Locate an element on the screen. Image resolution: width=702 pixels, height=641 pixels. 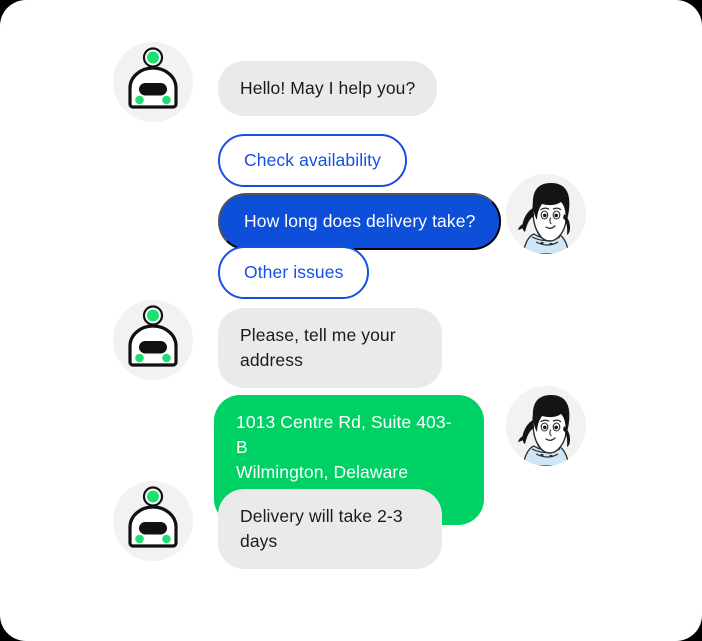
quick-reply-other-issues: Other issues is located at coordinates (294, 272).